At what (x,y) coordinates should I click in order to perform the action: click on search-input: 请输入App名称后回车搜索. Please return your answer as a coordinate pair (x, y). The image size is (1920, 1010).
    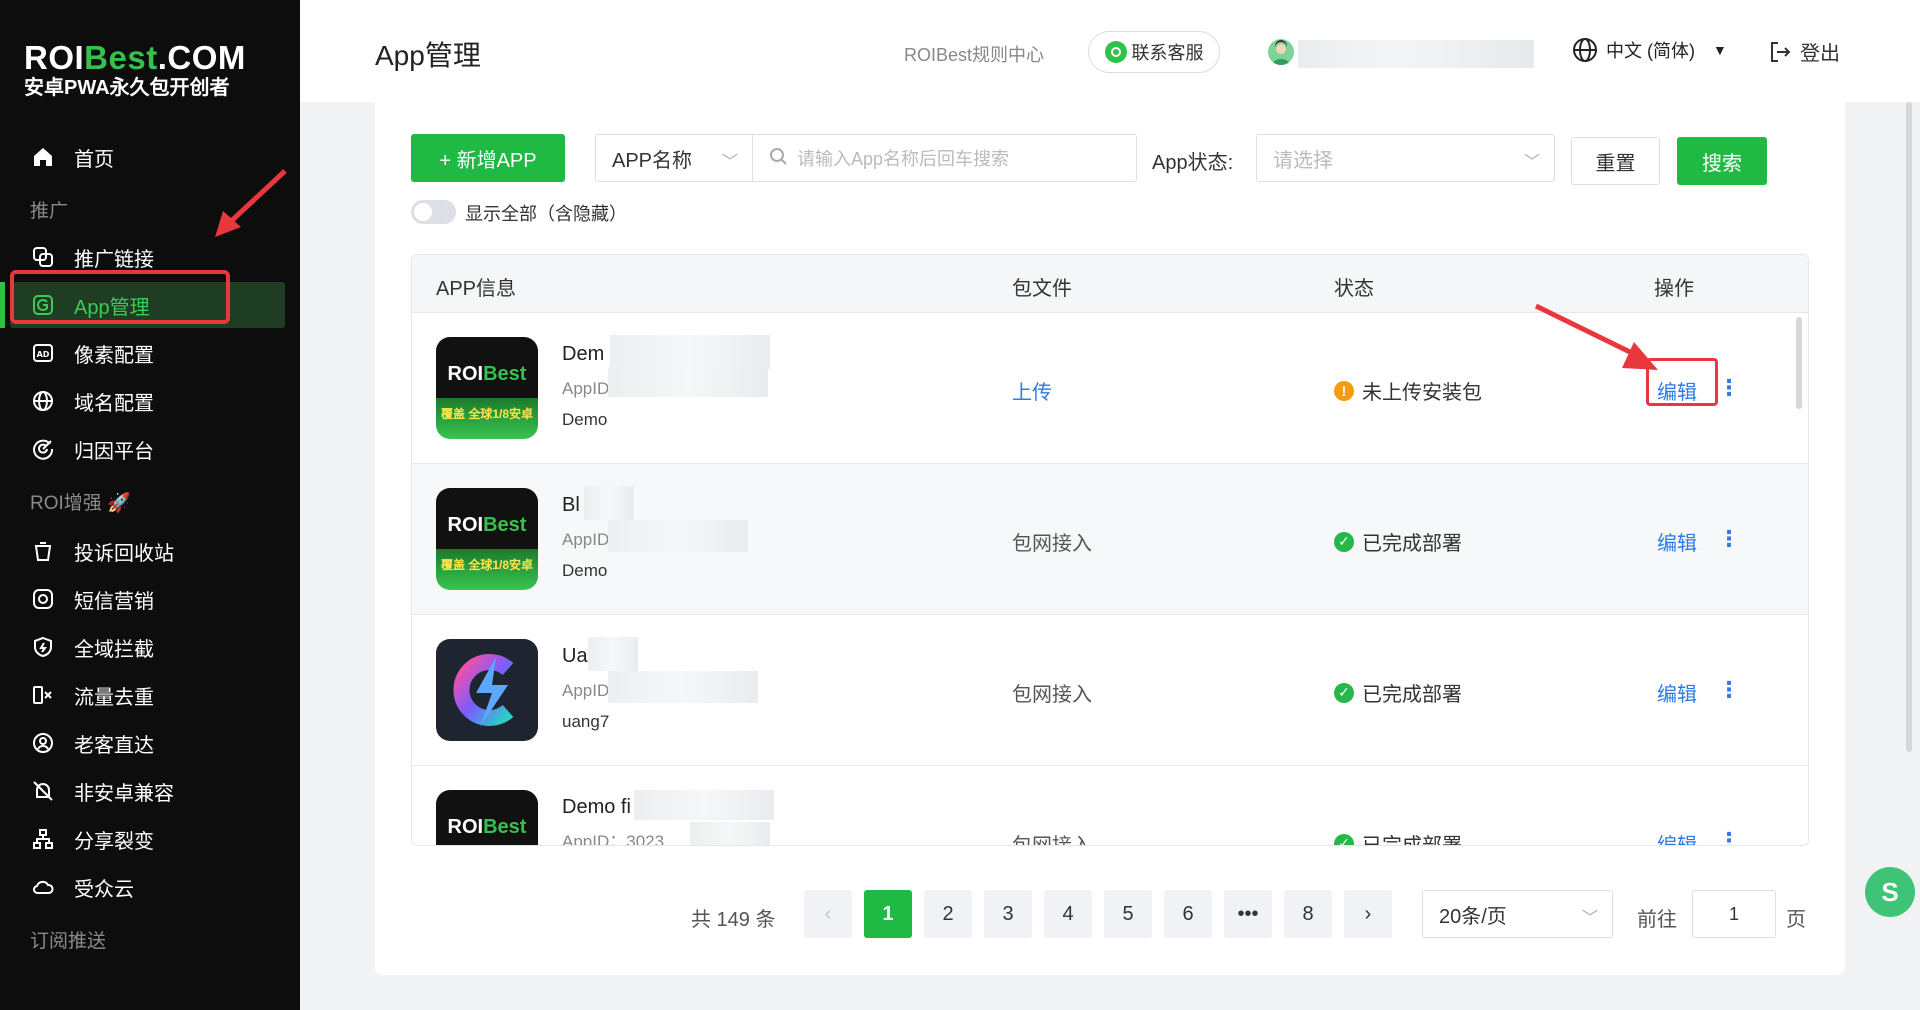
    Looking at the image, I should click on (944, 158).